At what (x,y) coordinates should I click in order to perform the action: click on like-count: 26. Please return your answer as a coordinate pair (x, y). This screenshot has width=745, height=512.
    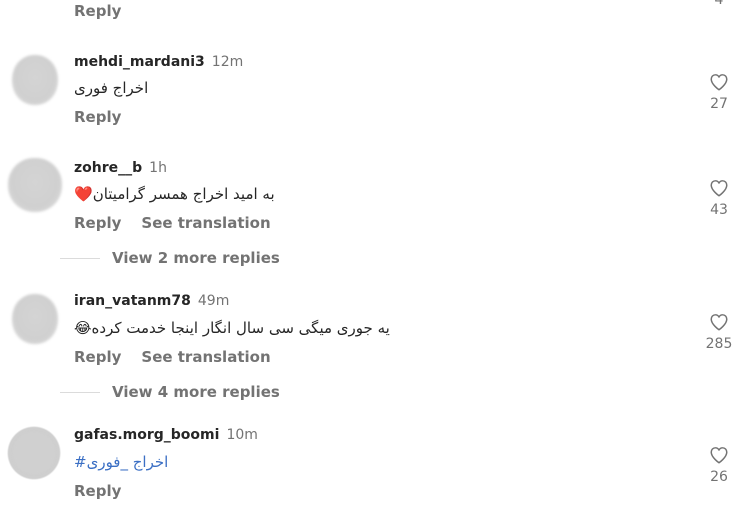
    Looking at the image, I should click on (719, 477).